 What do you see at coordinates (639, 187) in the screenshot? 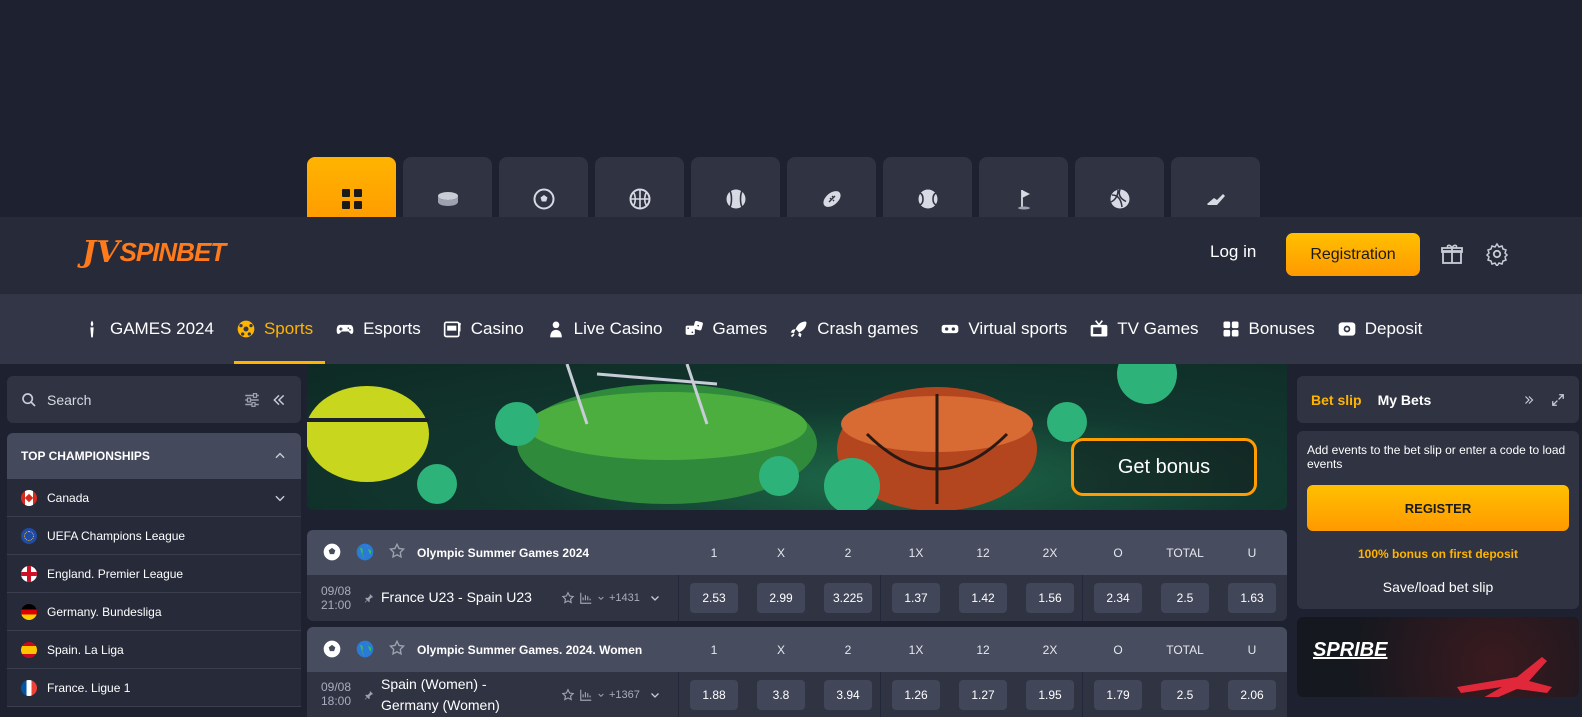
I see `tile-basketball` at bounding box center [639, 187].